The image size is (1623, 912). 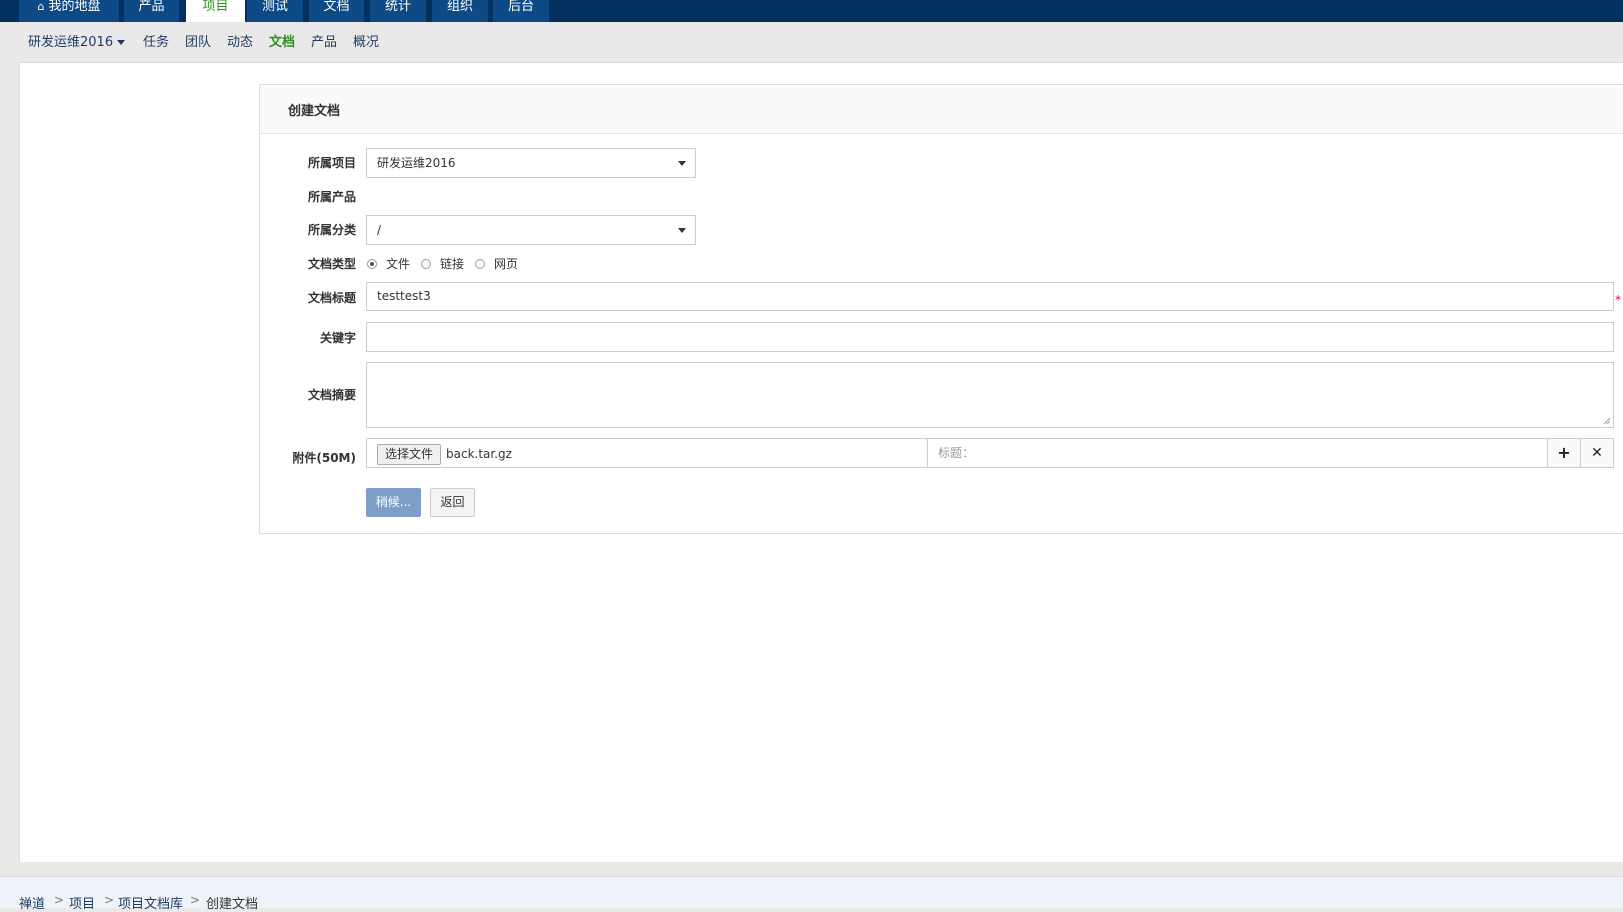 What do you see at coordinates (409, 454) in the screenshot?
I see `choose-file-button: 选择文件` at bounding box center [409, 454].